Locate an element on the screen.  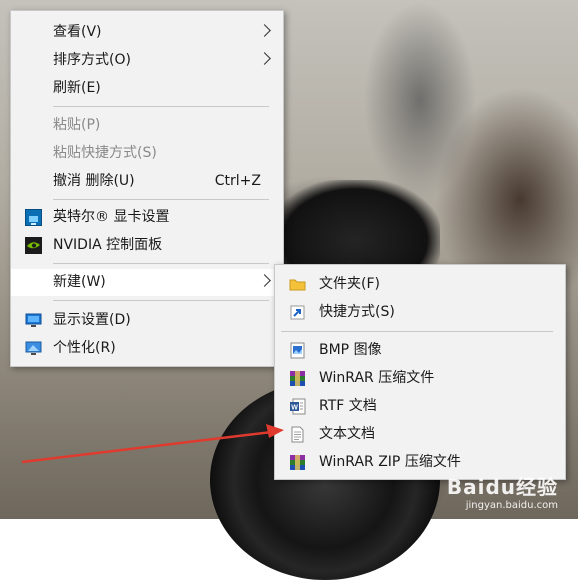
watermark-url: jingyan.baidu.com is located at coordinates (511, 505).